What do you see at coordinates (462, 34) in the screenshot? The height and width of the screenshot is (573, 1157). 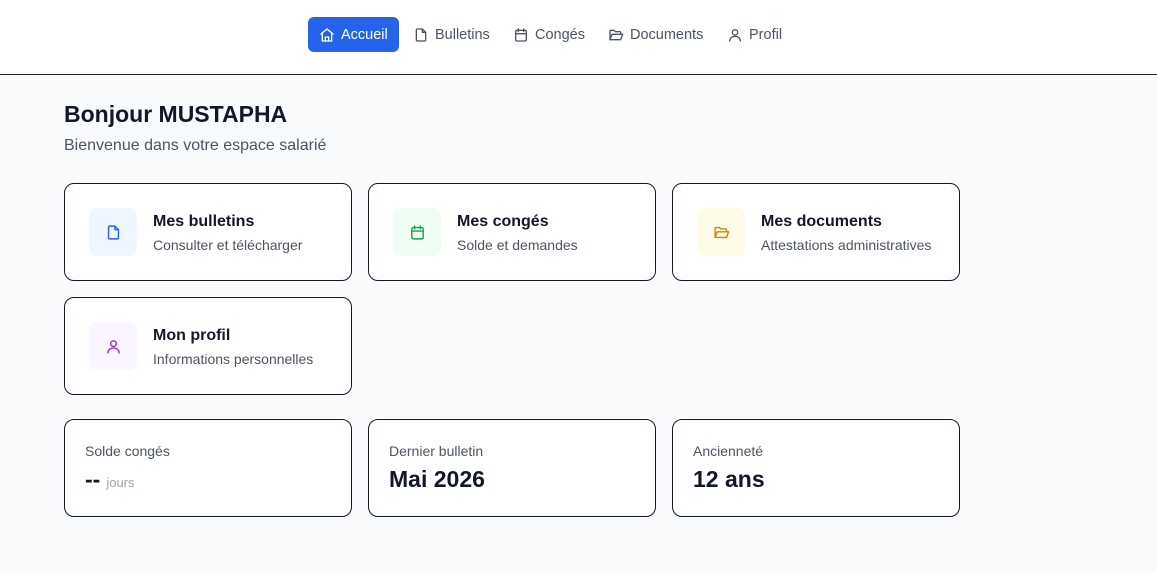 I see `nav-item-label: Bulletins` at bounding box center [462, 34].